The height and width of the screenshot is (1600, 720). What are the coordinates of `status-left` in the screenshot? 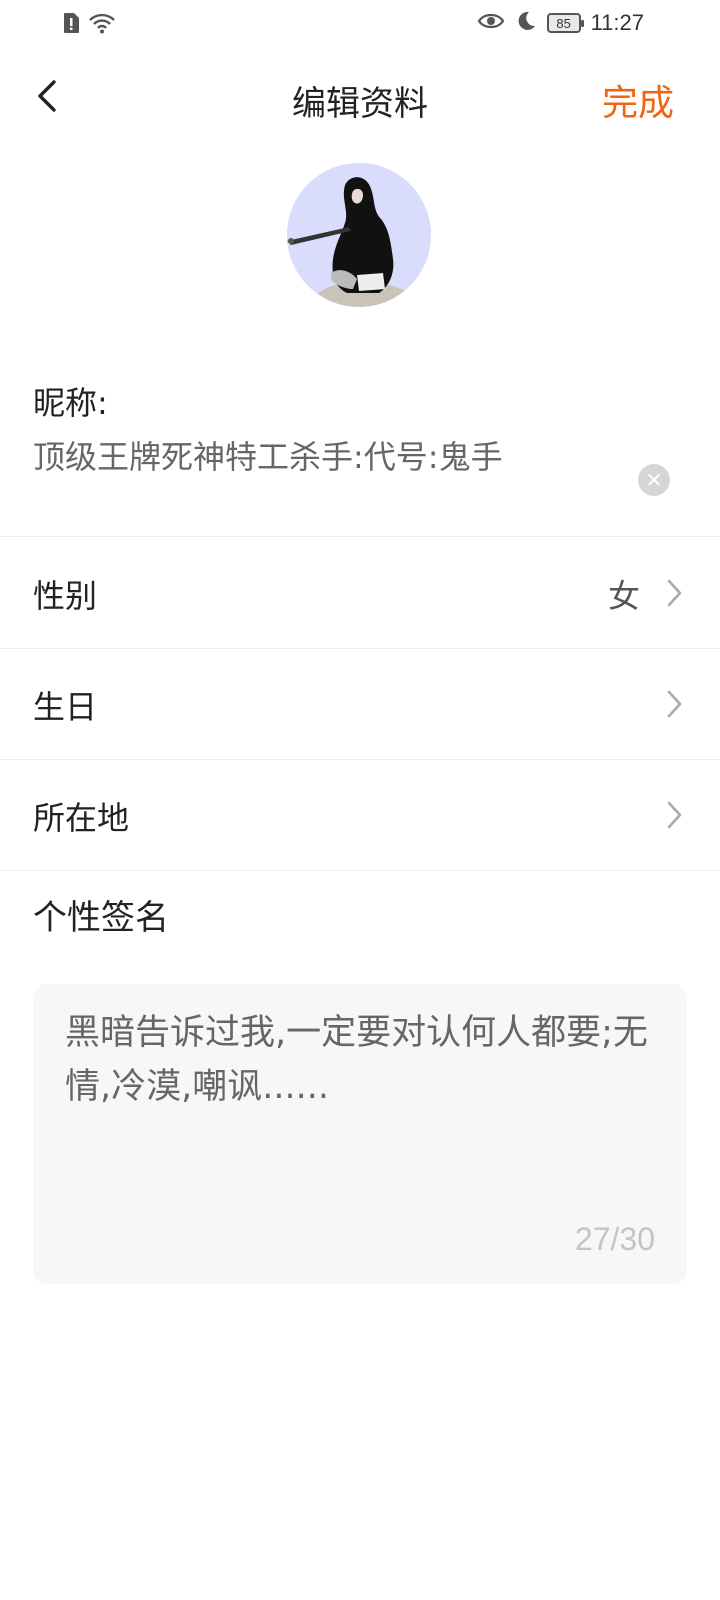 It's located at (89, 25).